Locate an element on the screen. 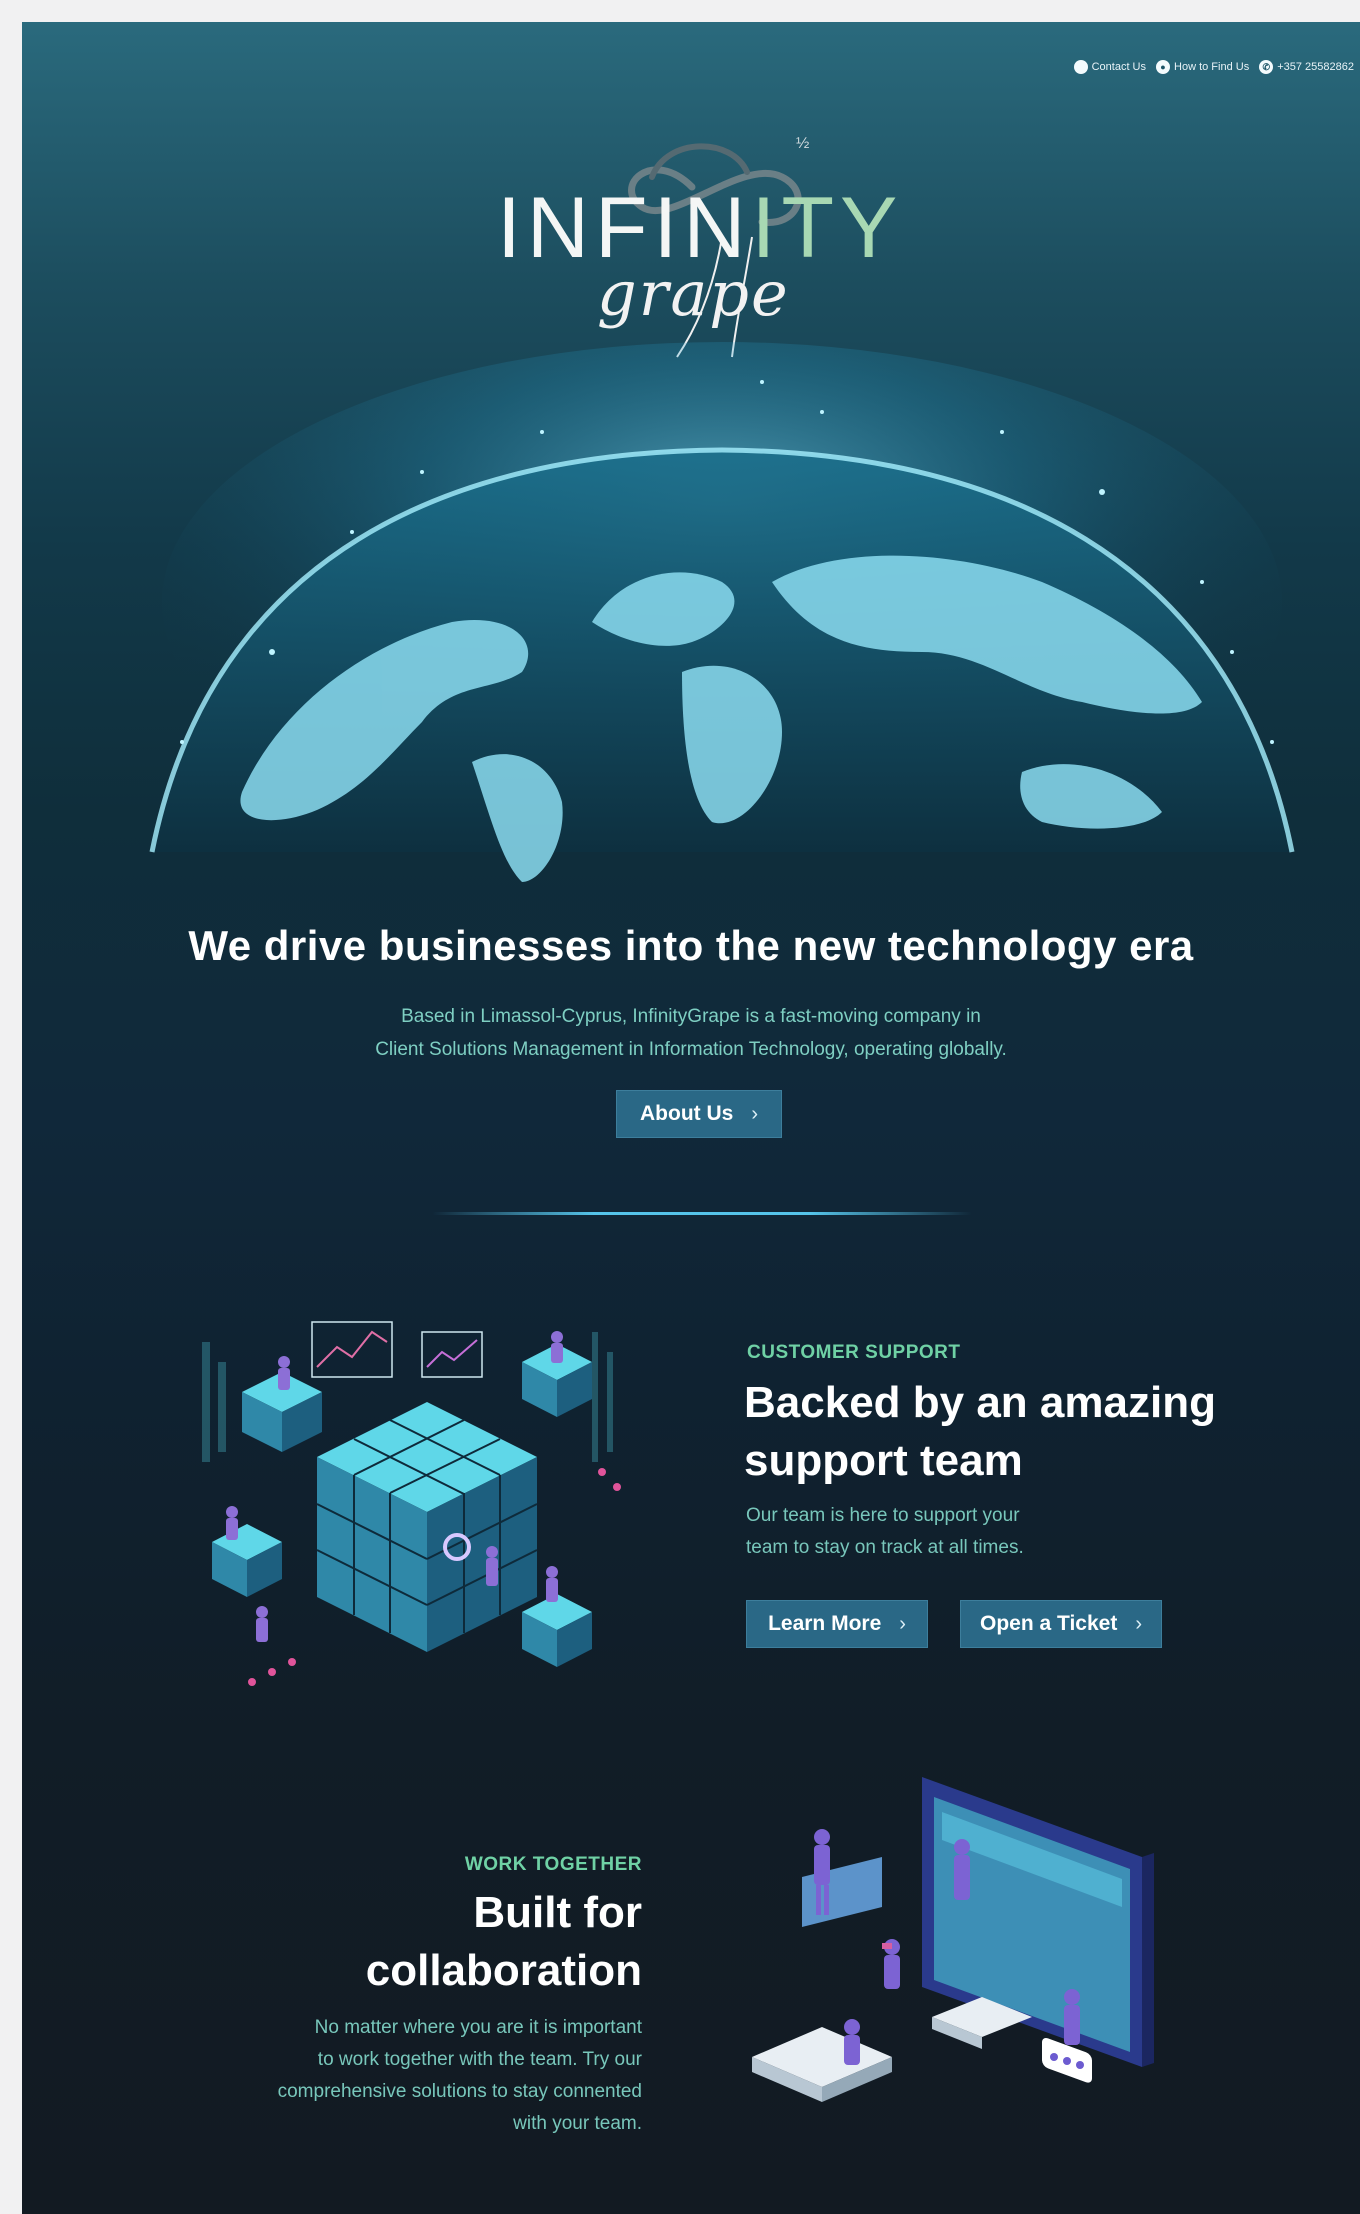 The width and height of the screenshot is (1360, 2214). about-us-label: About Us is located at coordinates (687, 1113).